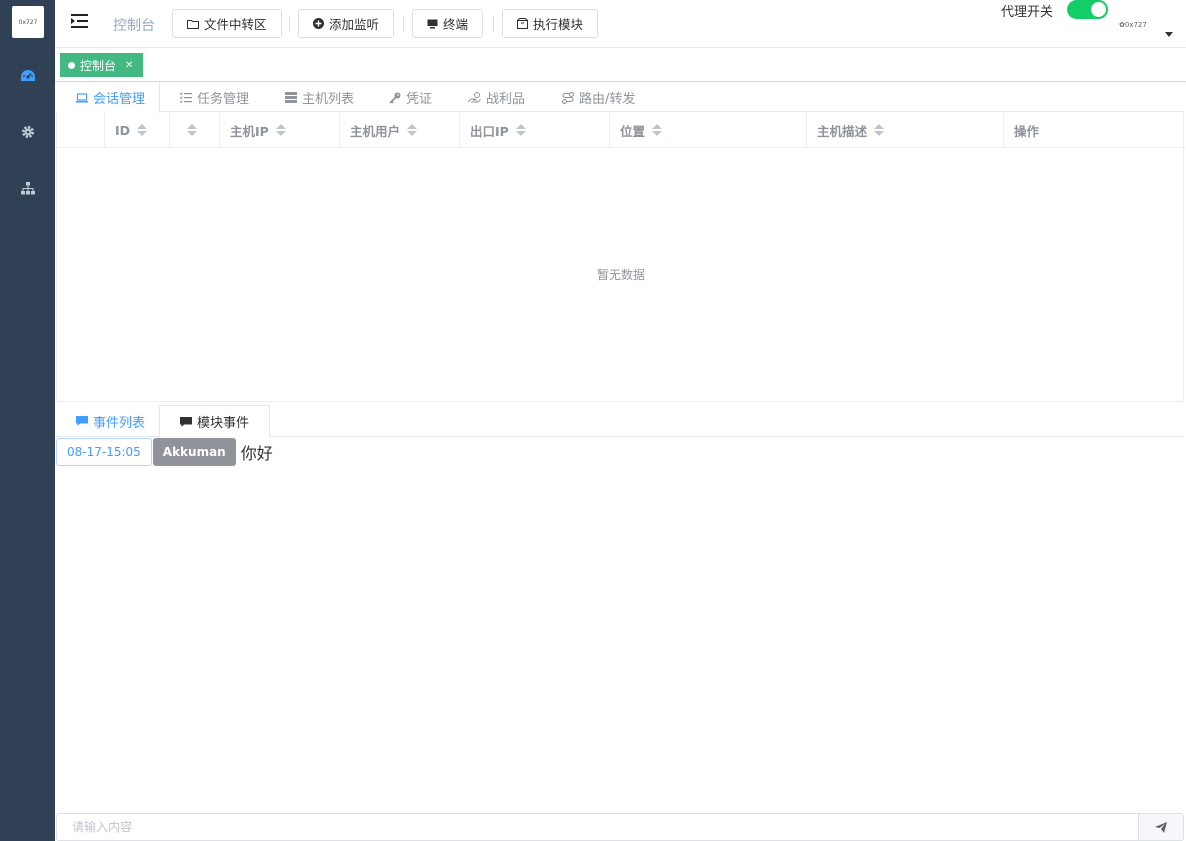 This screenshot has height=841, width=1186. Describe the element at coordinates (82, 97) in the screenshot. I see `laptop-icon` at that location.